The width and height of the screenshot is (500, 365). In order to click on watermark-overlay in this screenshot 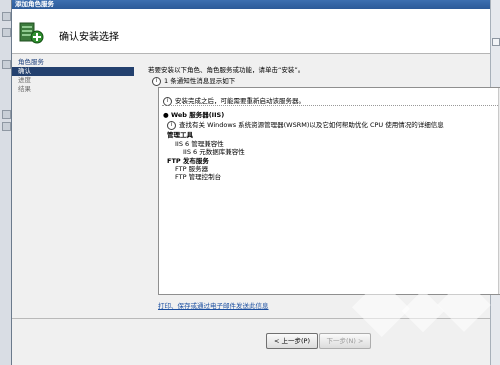, I will do `click(422, 318)`.